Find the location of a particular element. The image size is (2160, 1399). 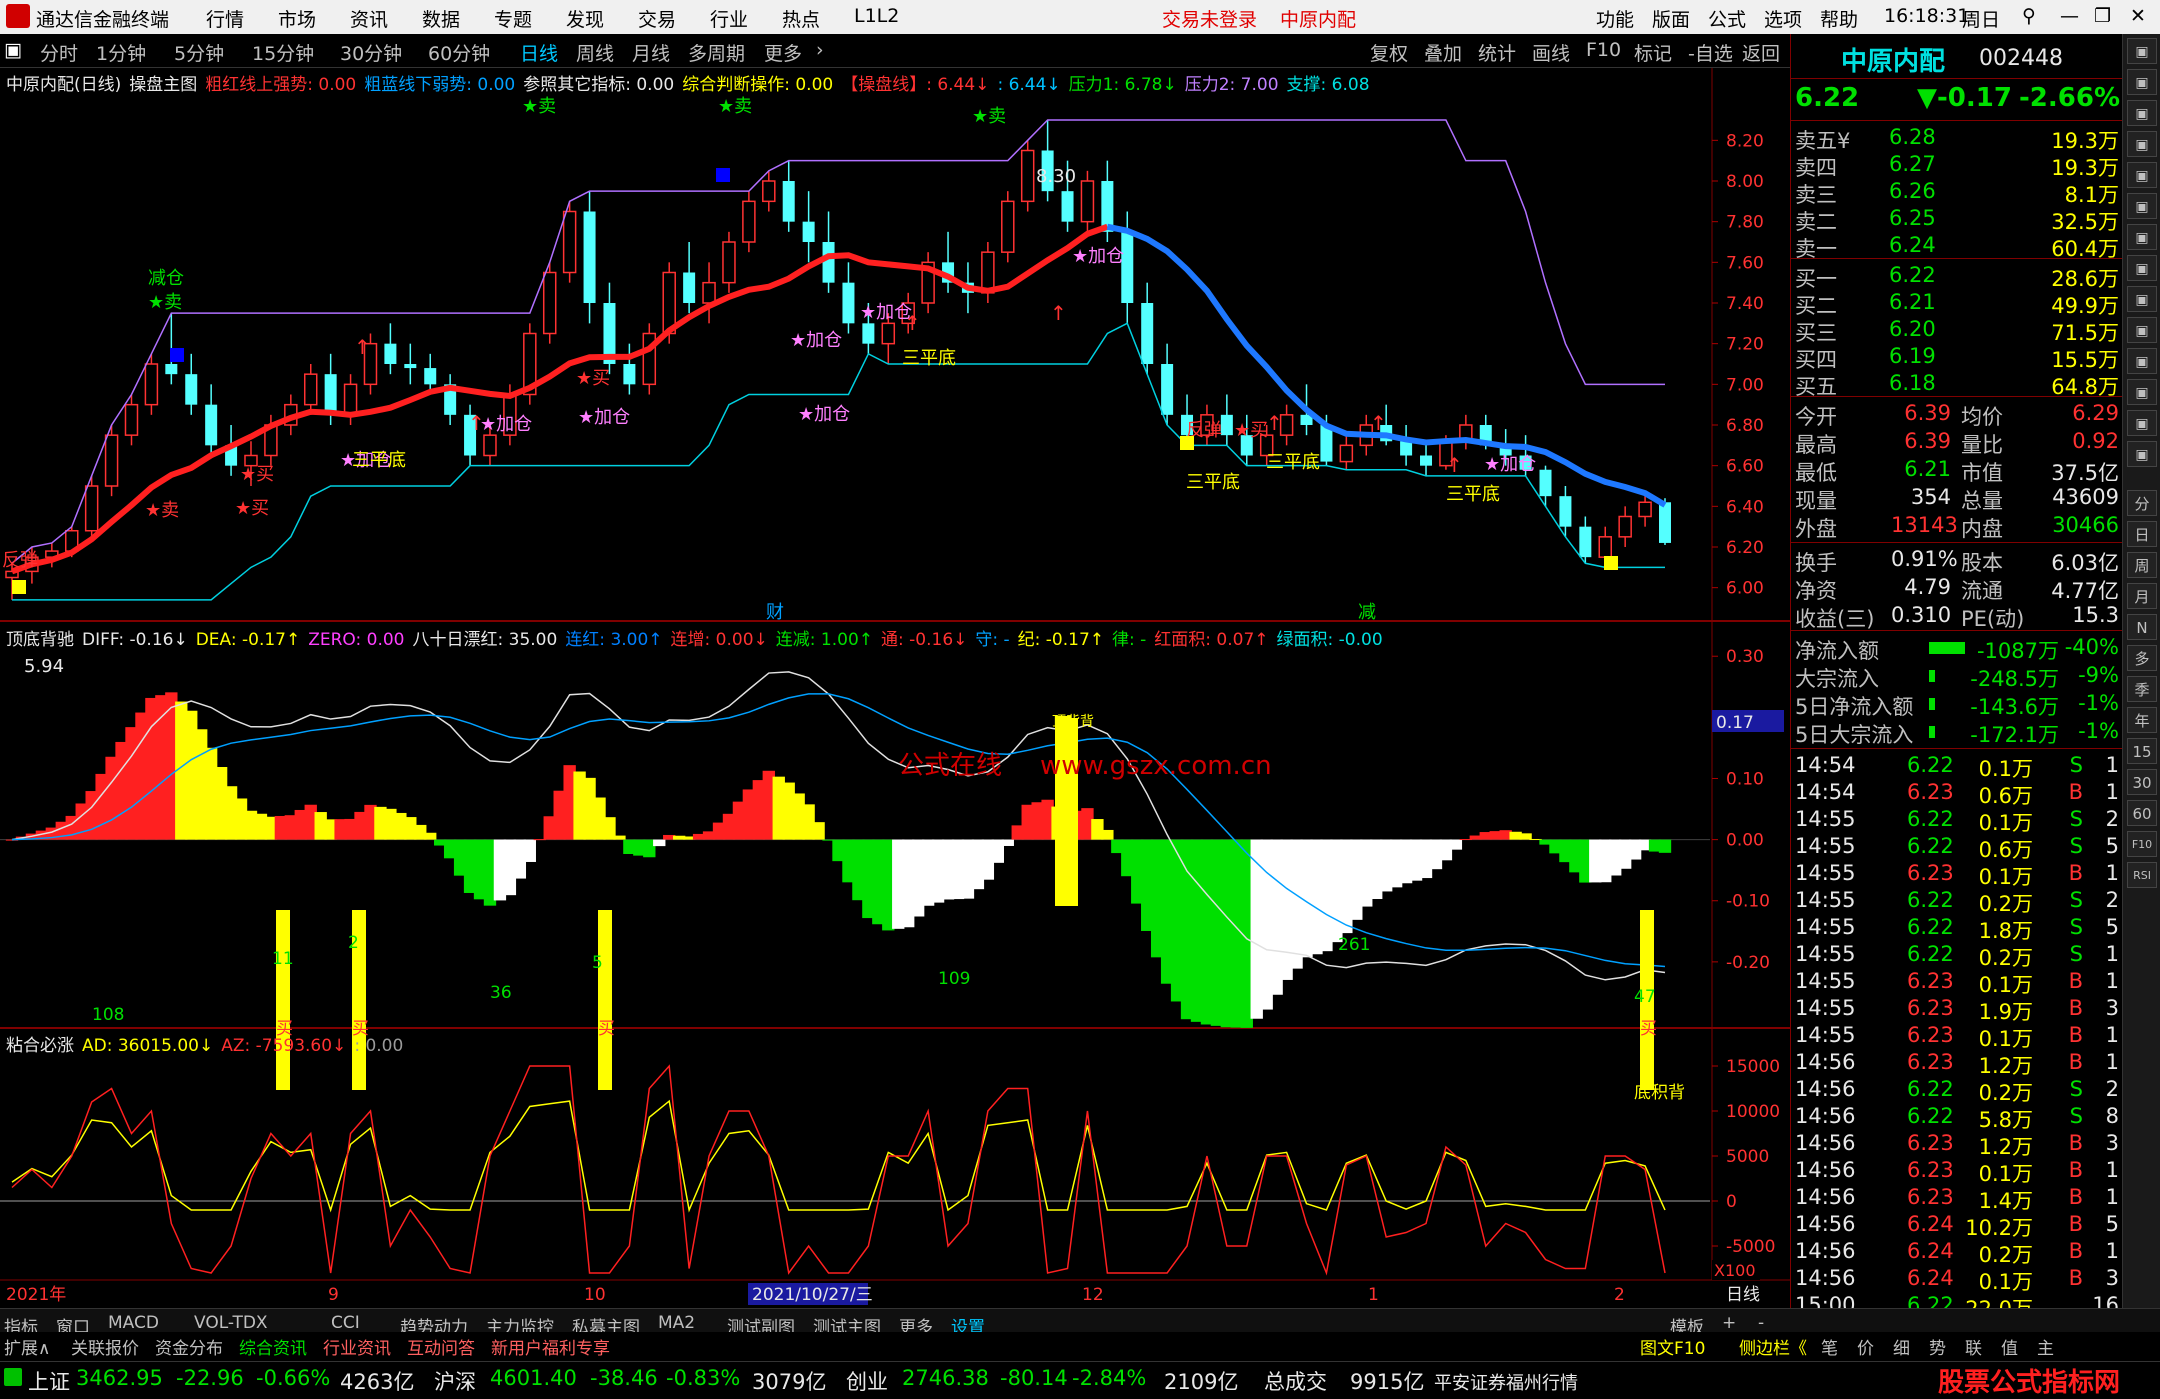

tick-row: 14:56 6.24 0.1万 B 3 is located at coordinates (1957, 1279).